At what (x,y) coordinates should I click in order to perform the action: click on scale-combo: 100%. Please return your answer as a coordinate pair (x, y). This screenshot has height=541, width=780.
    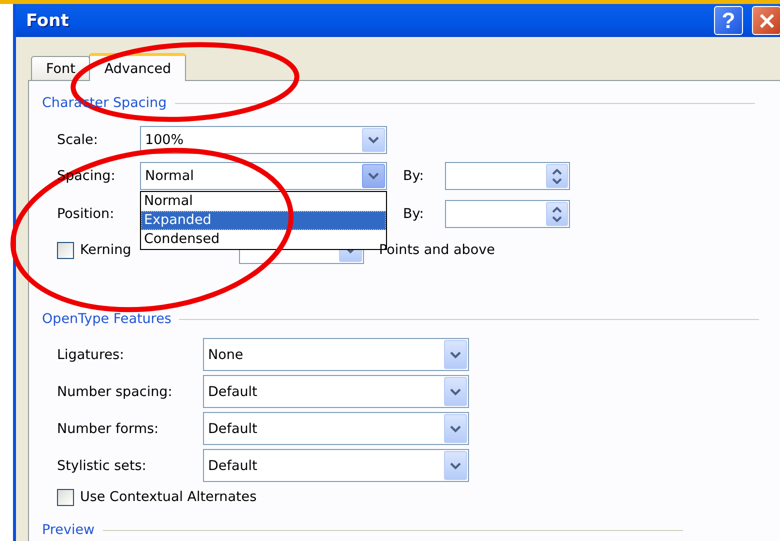
    Looking at the image, I should click on (263, 140).